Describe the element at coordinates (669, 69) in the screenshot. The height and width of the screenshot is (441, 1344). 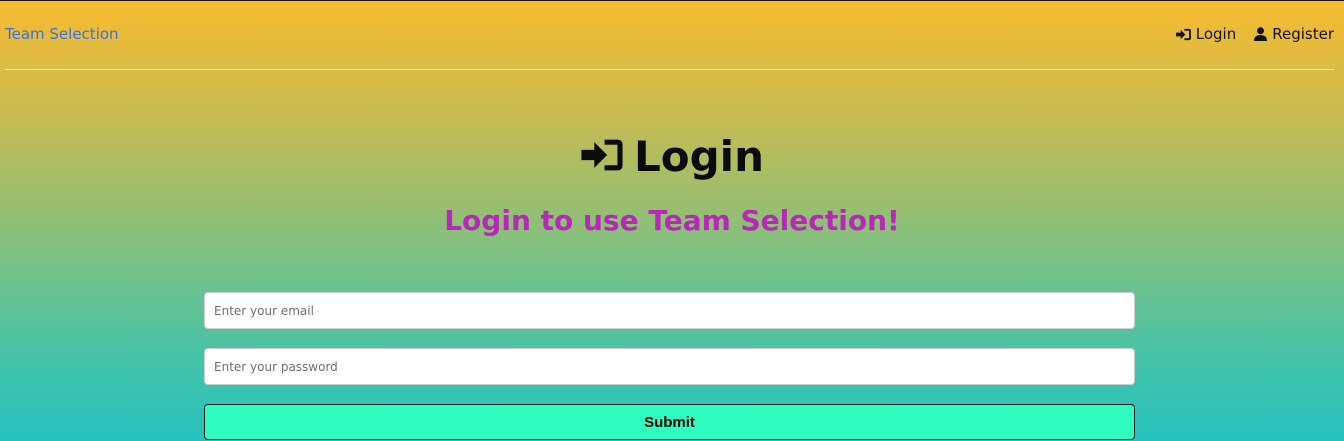
I see `navbar-divider` at that location.